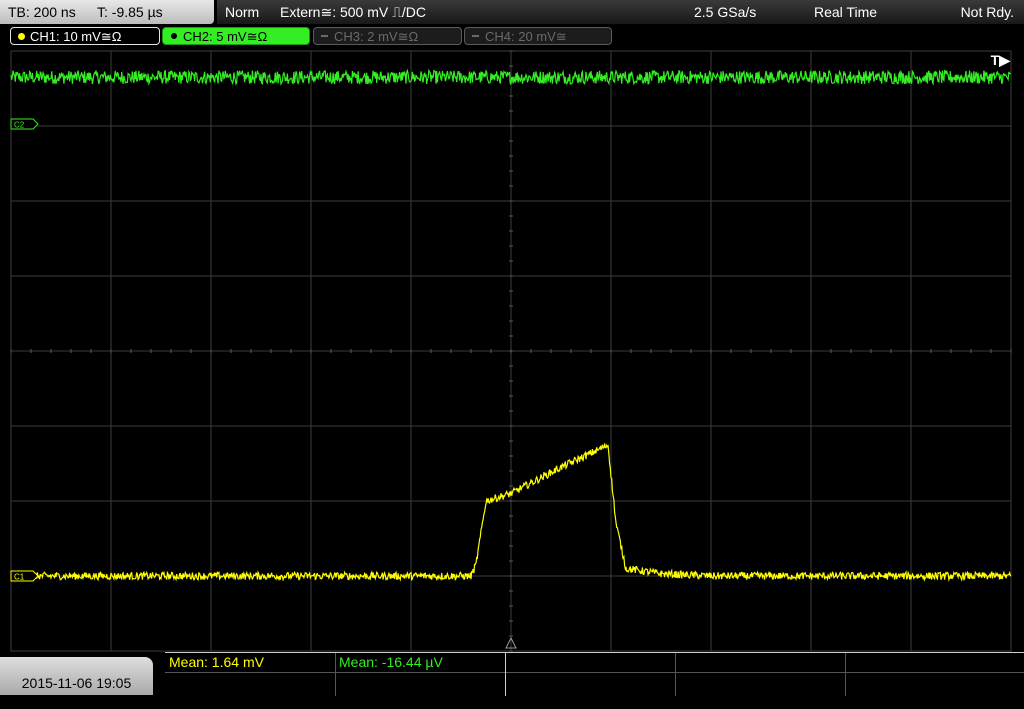 The image size is (1024, 709). I want to click on ch1-mean-measurement: Mean: 1.64 mV, so click(216, 662).